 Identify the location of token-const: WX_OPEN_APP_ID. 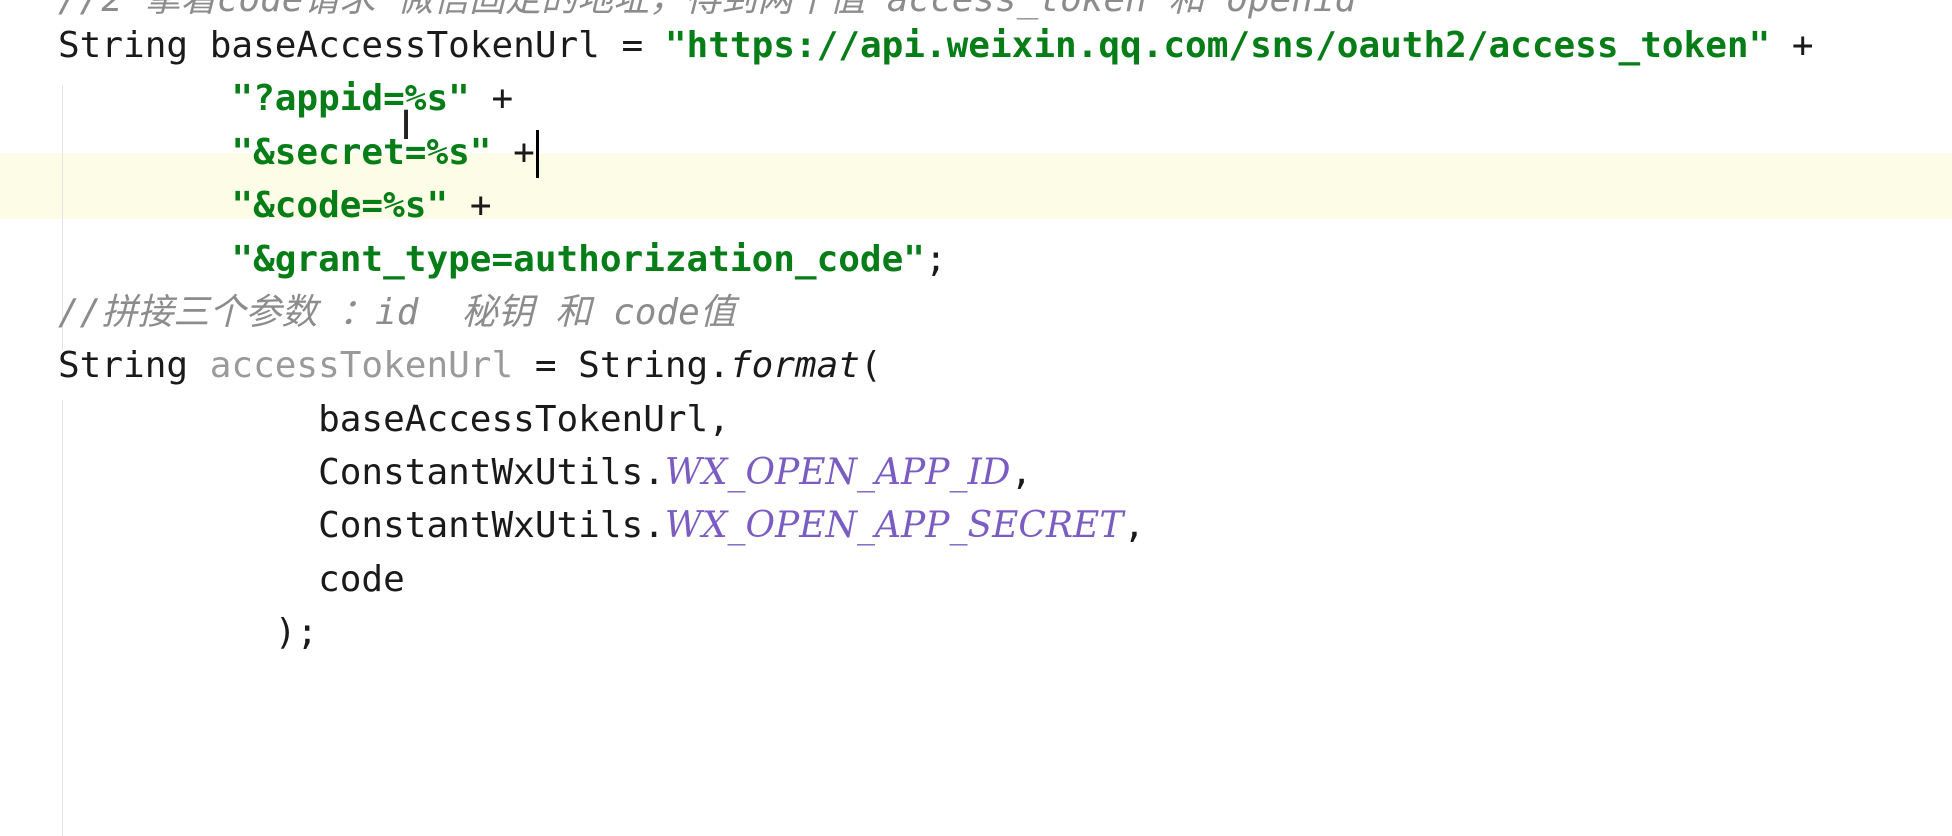
(837, 472).